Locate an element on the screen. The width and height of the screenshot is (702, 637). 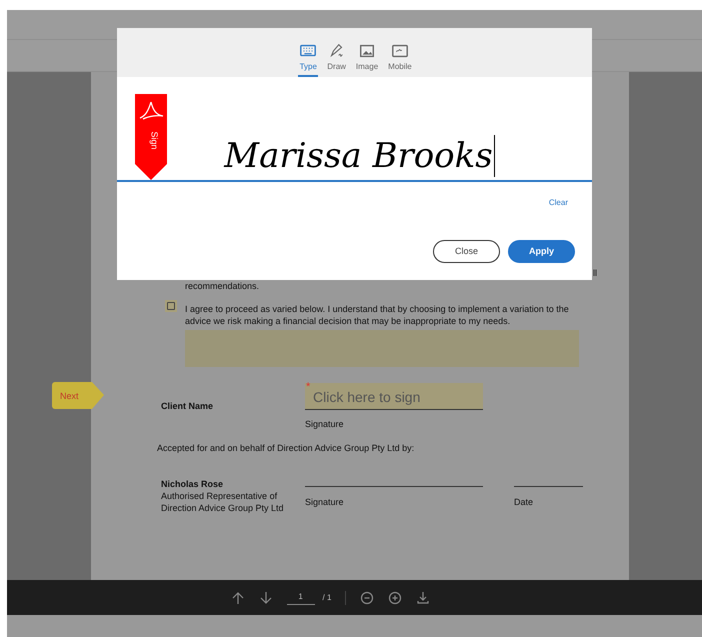
representative-name: Nicholas Rose is located at coordinates (192, 484).